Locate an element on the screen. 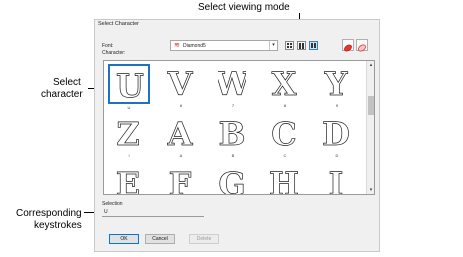 This screenshot has width=463, height=257. character-glyph: X is located at coordinates (284, 83).